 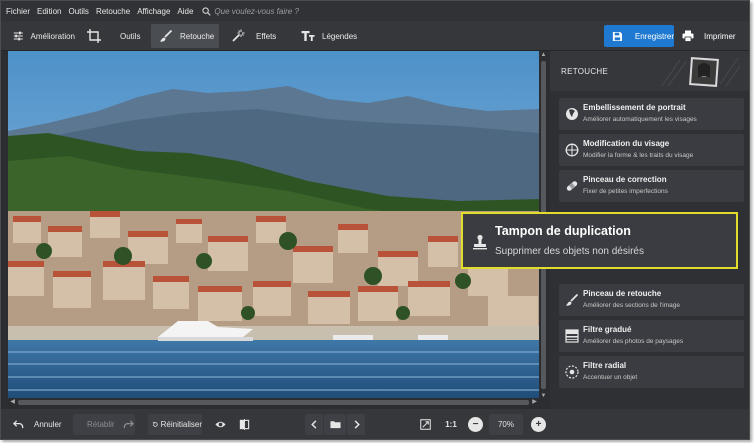 I want to click on tool-title: Embellissement de portrait, so click(x=634, y=107).